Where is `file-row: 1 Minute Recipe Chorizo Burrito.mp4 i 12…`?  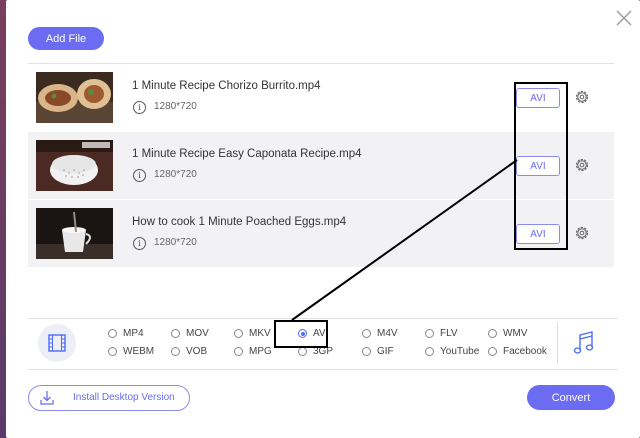 file-row: 1 Minute Recipe Chorizo Burrito.mp4 i 12… is located at coordinates (321, 97).